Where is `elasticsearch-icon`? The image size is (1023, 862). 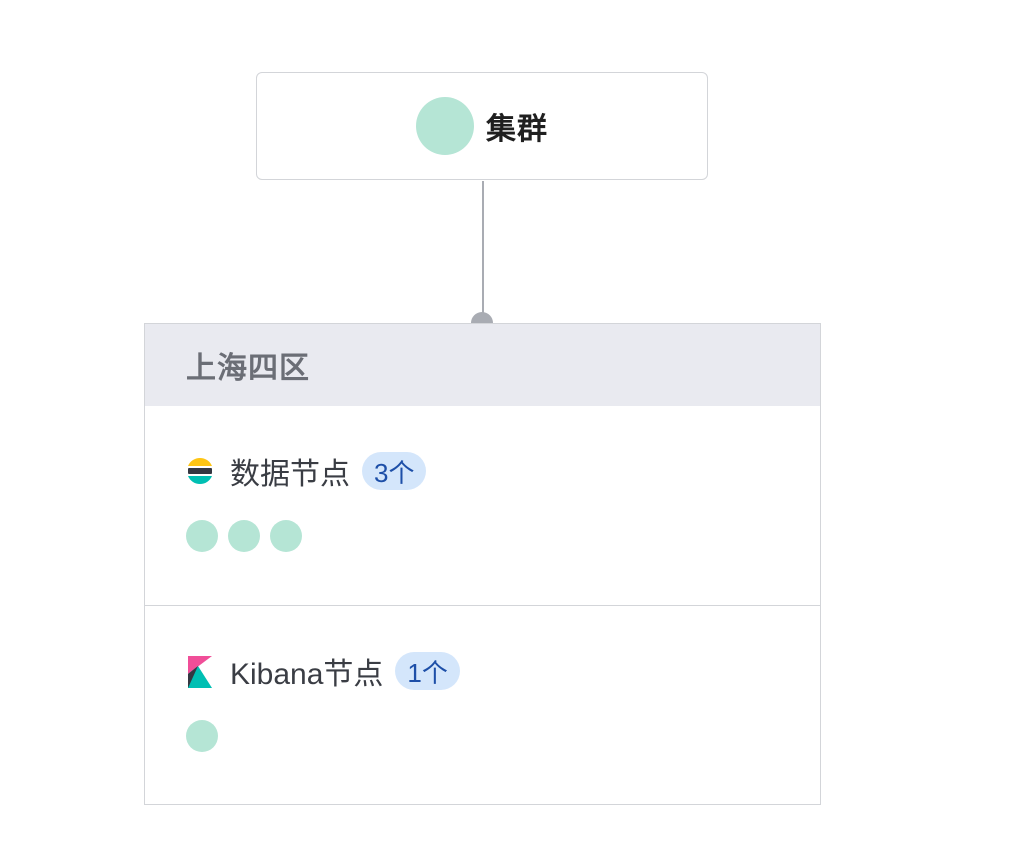 elasticsearch-icon is located at coordinates (200, 471).